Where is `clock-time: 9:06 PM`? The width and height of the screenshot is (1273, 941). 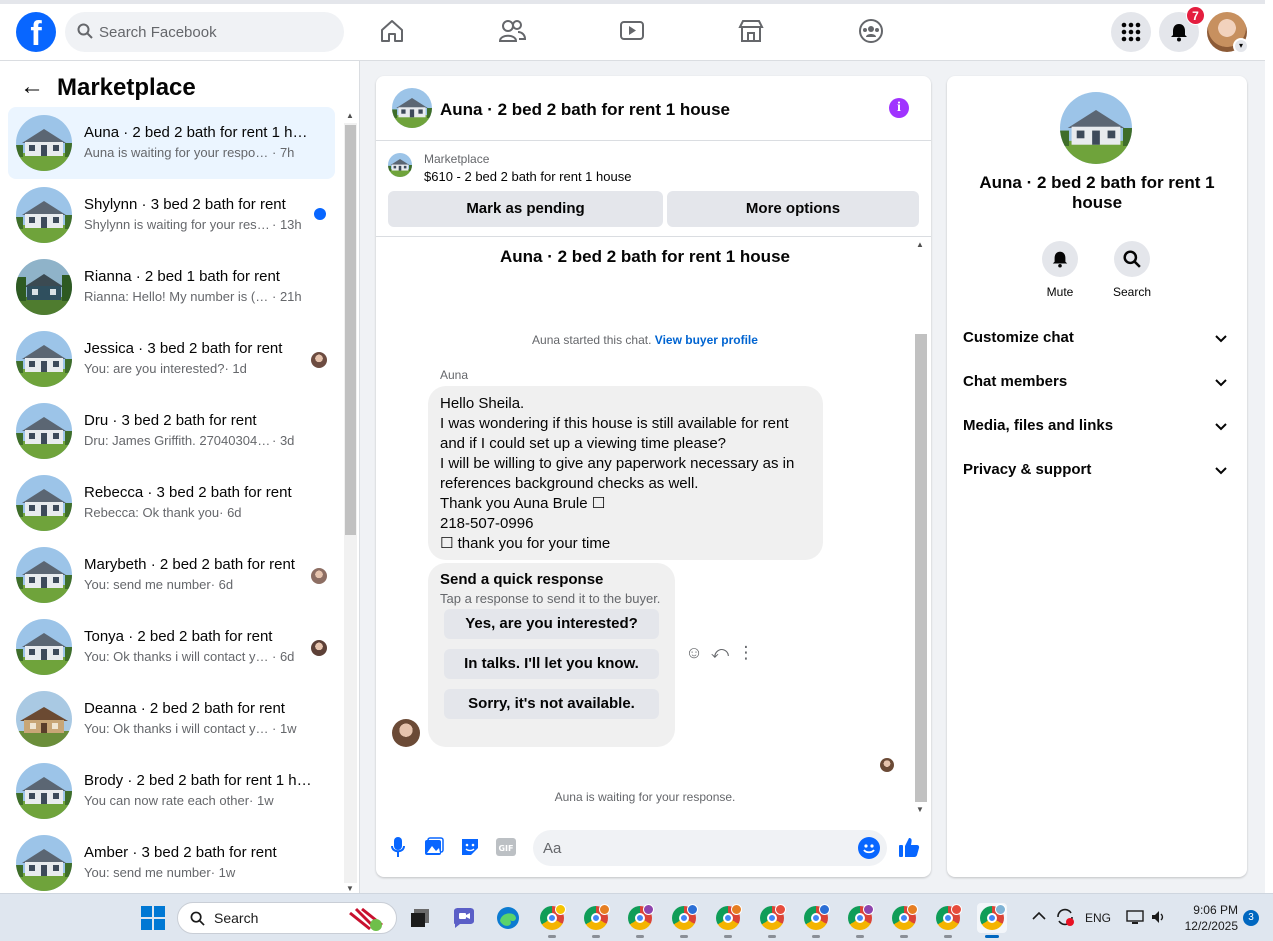
clock-time: 9:06 PM is located at coordinates (1215, 910).